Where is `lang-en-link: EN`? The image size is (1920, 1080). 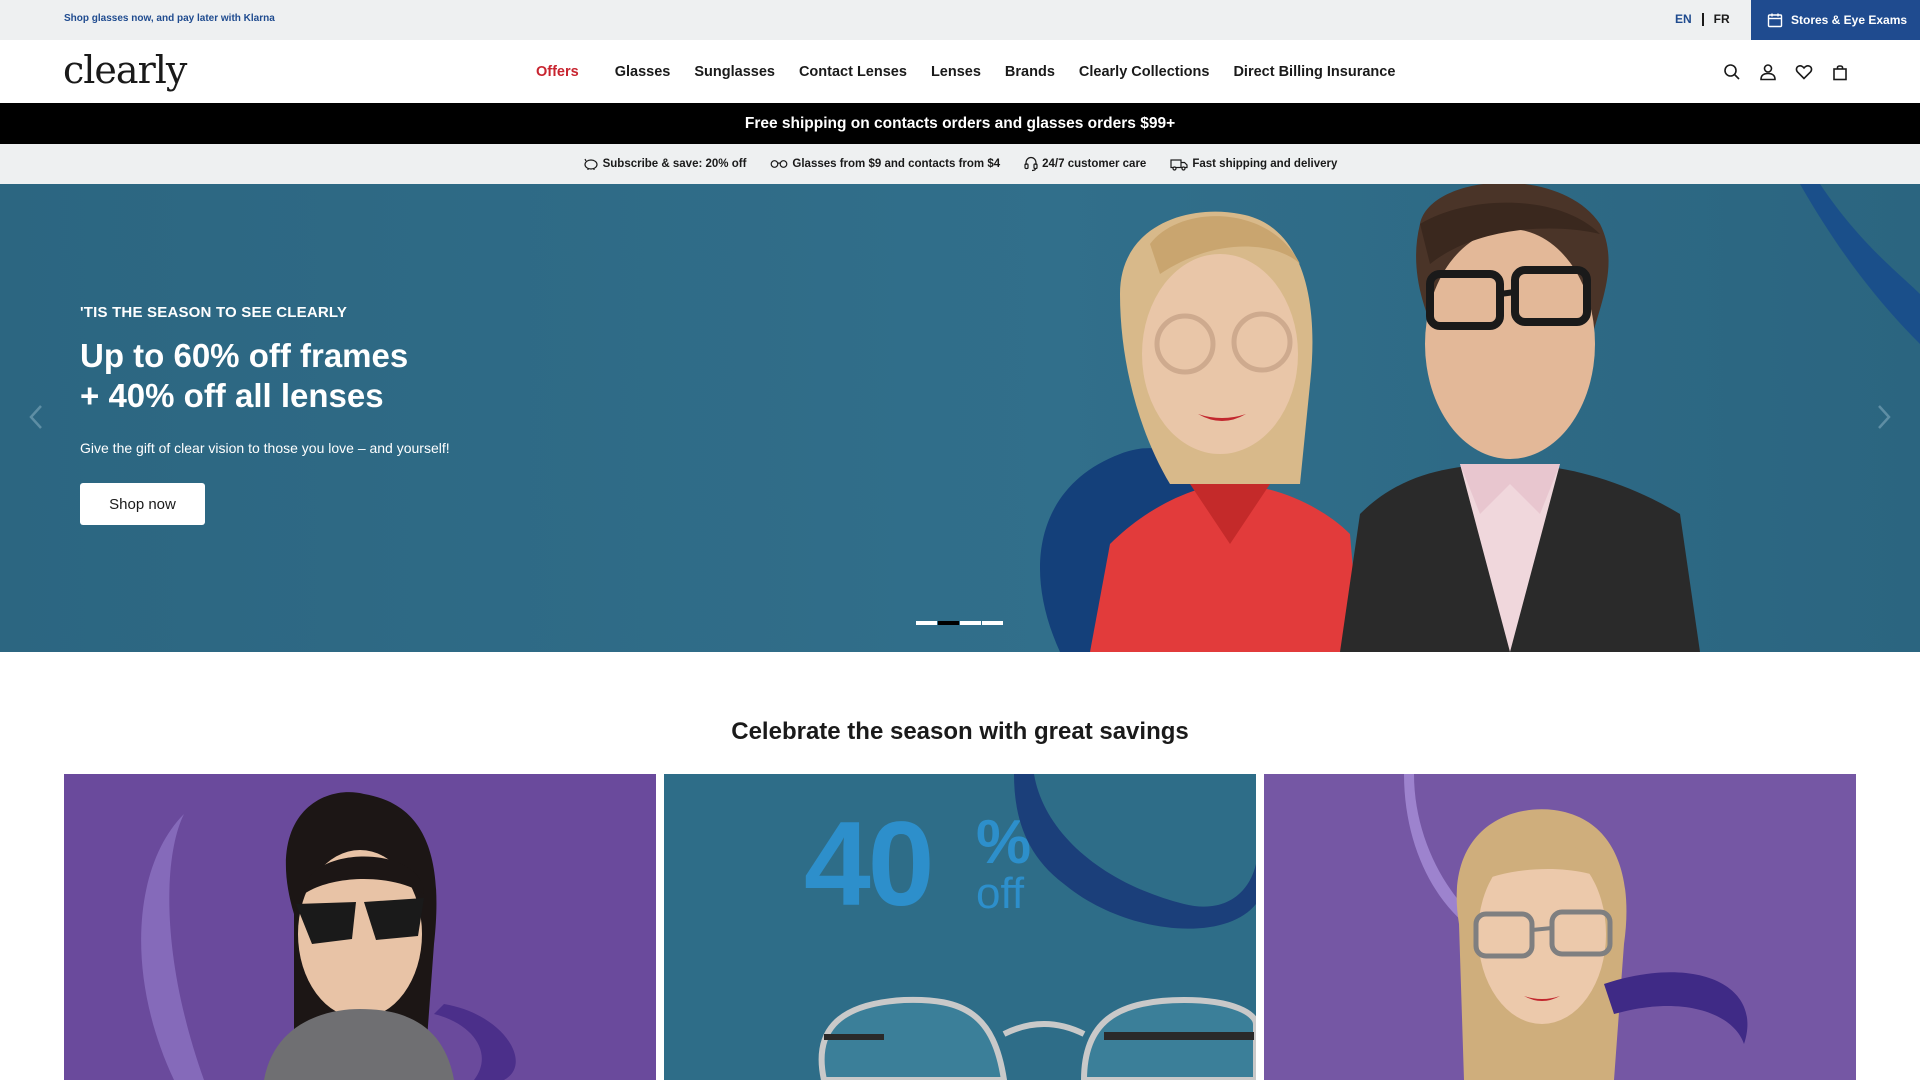 lang-en-link: EN is located at coordinates (1683, 19).